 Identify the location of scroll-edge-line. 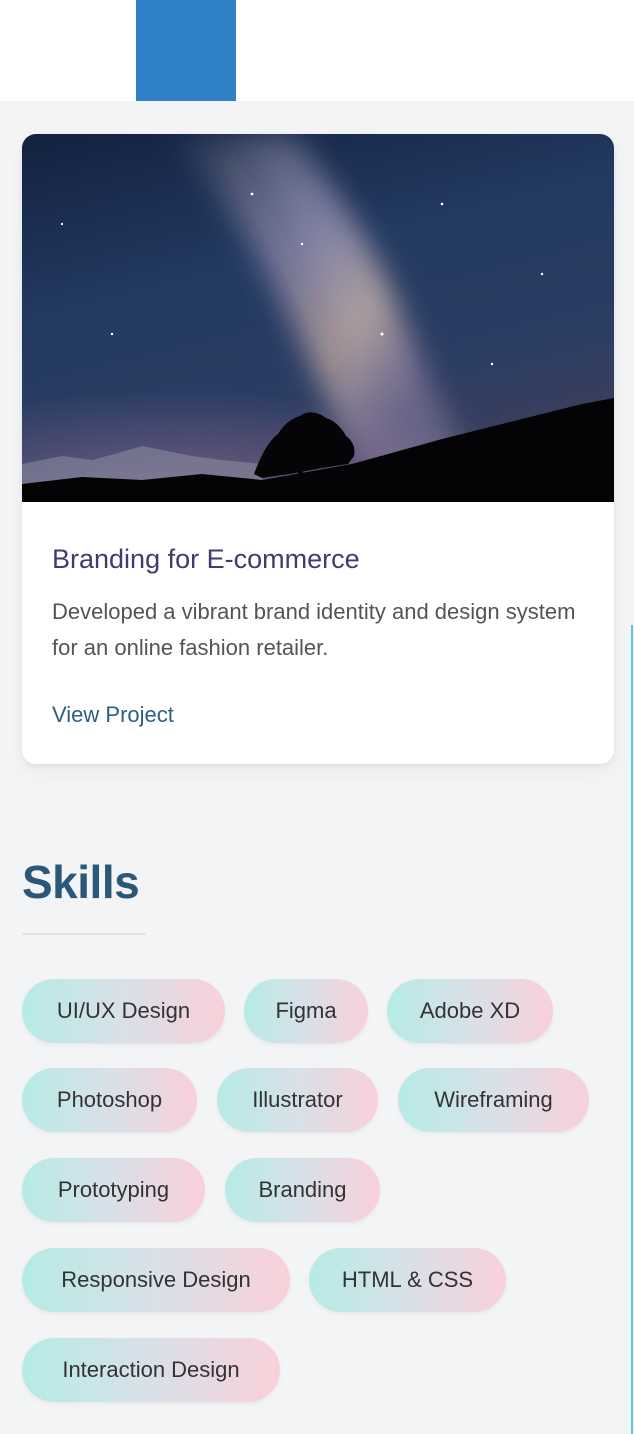
(632, 1029).